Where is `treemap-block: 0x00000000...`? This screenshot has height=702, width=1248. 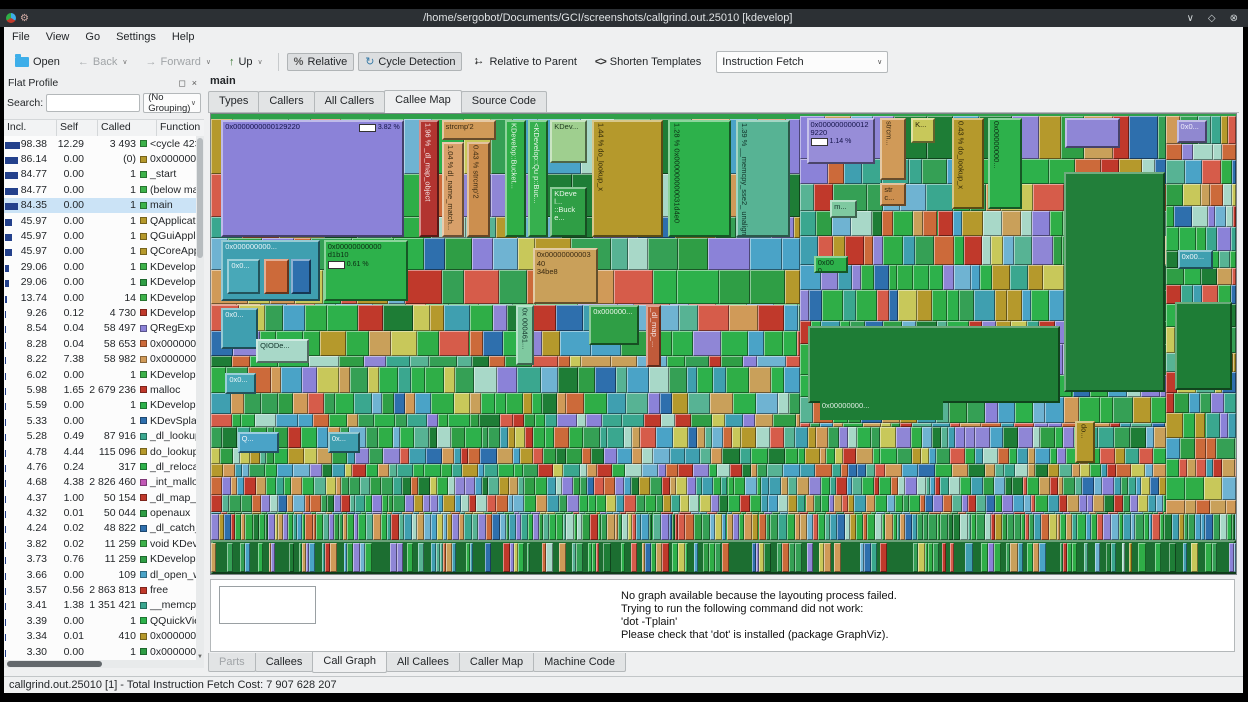 treemap-block: 0x00000000... is located at coordinates (881, 411).